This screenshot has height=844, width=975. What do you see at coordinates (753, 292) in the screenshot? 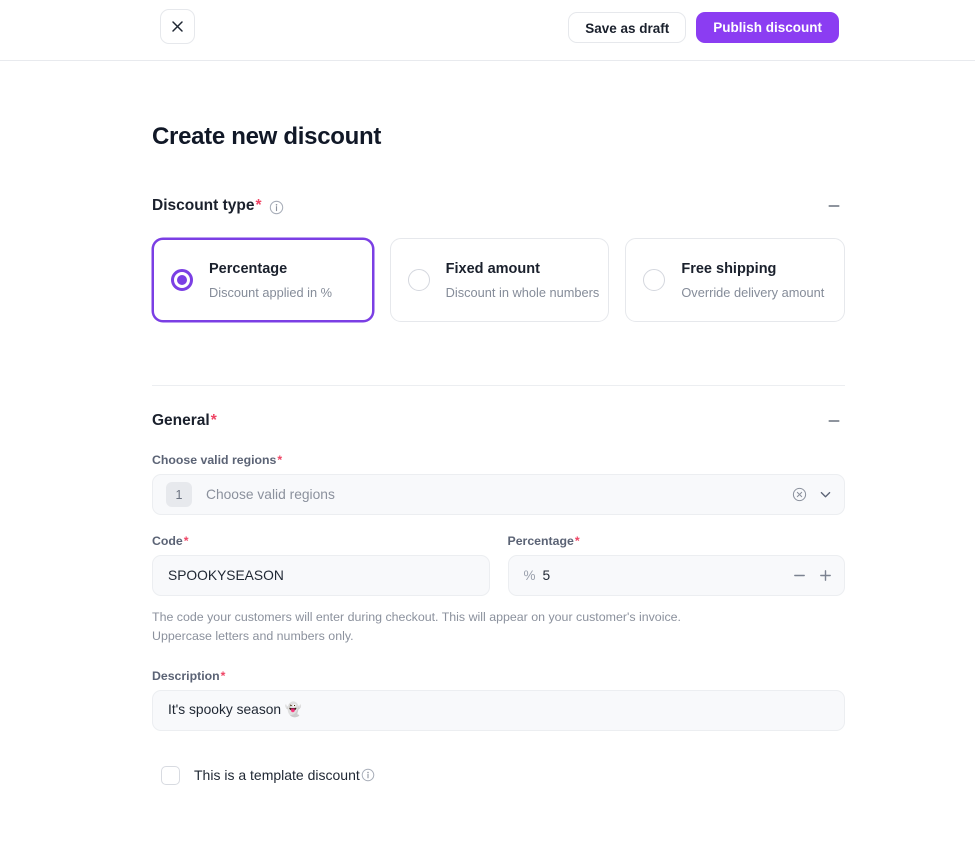
I see `option-description: Override delivery amount` at bounding box center [753, 292].